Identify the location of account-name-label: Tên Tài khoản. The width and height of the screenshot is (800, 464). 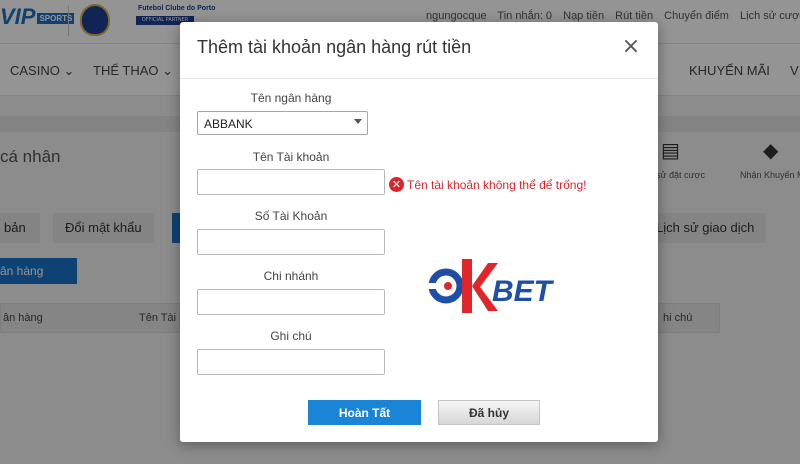
(291, 157).